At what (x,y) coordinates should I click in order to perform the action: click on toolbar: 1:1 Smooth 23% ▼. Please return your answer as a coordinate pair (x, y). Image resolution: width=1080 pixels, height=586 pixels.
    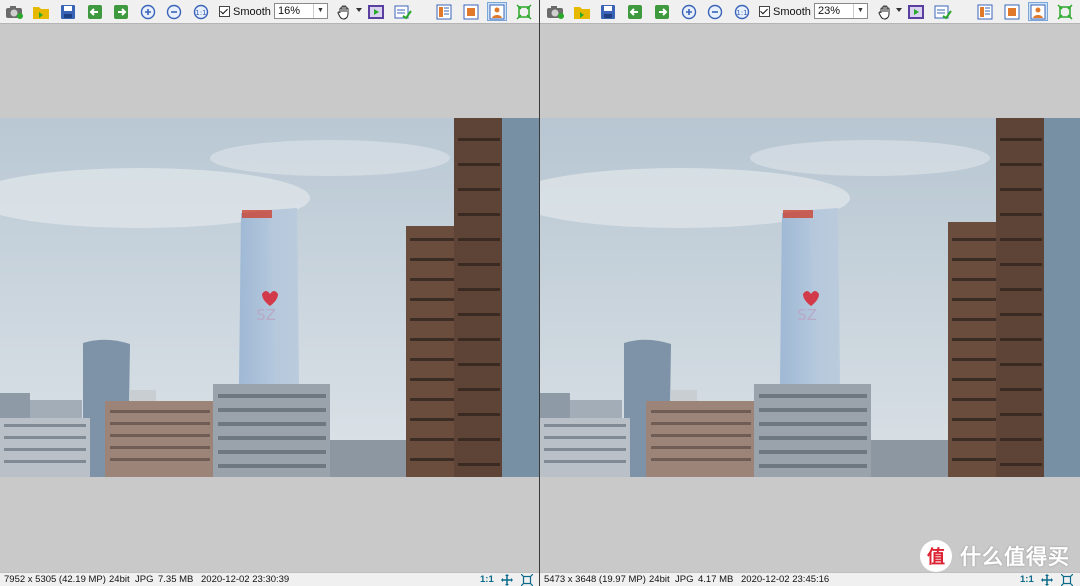
    Looking at the image, I should click on (810, 12).